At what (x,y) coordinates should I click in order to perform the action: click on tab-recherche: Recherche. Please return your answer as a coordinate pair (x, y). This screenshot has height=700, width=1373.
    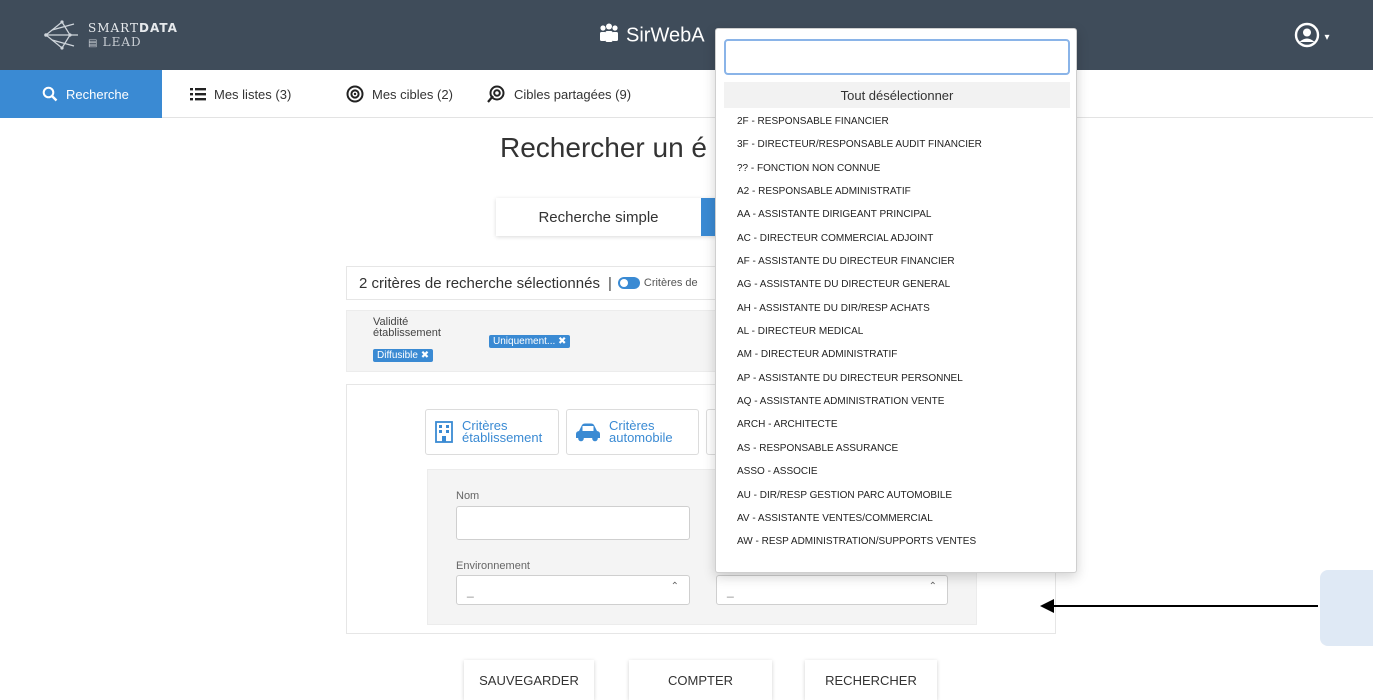
    Looking at the image, I should click on (81, 94).